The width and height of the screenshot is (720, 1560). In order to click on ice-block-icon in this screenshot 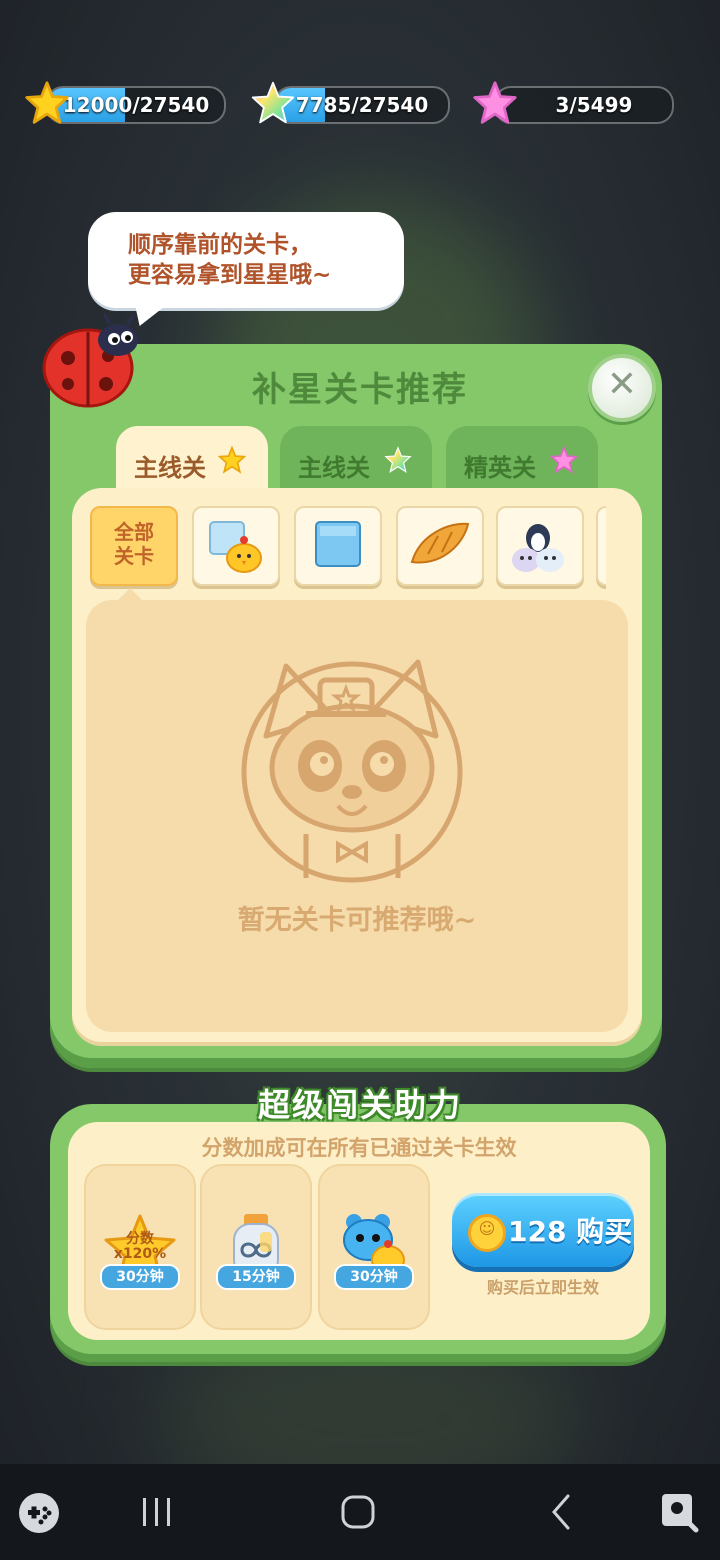, I will do `click(338, 544)`.